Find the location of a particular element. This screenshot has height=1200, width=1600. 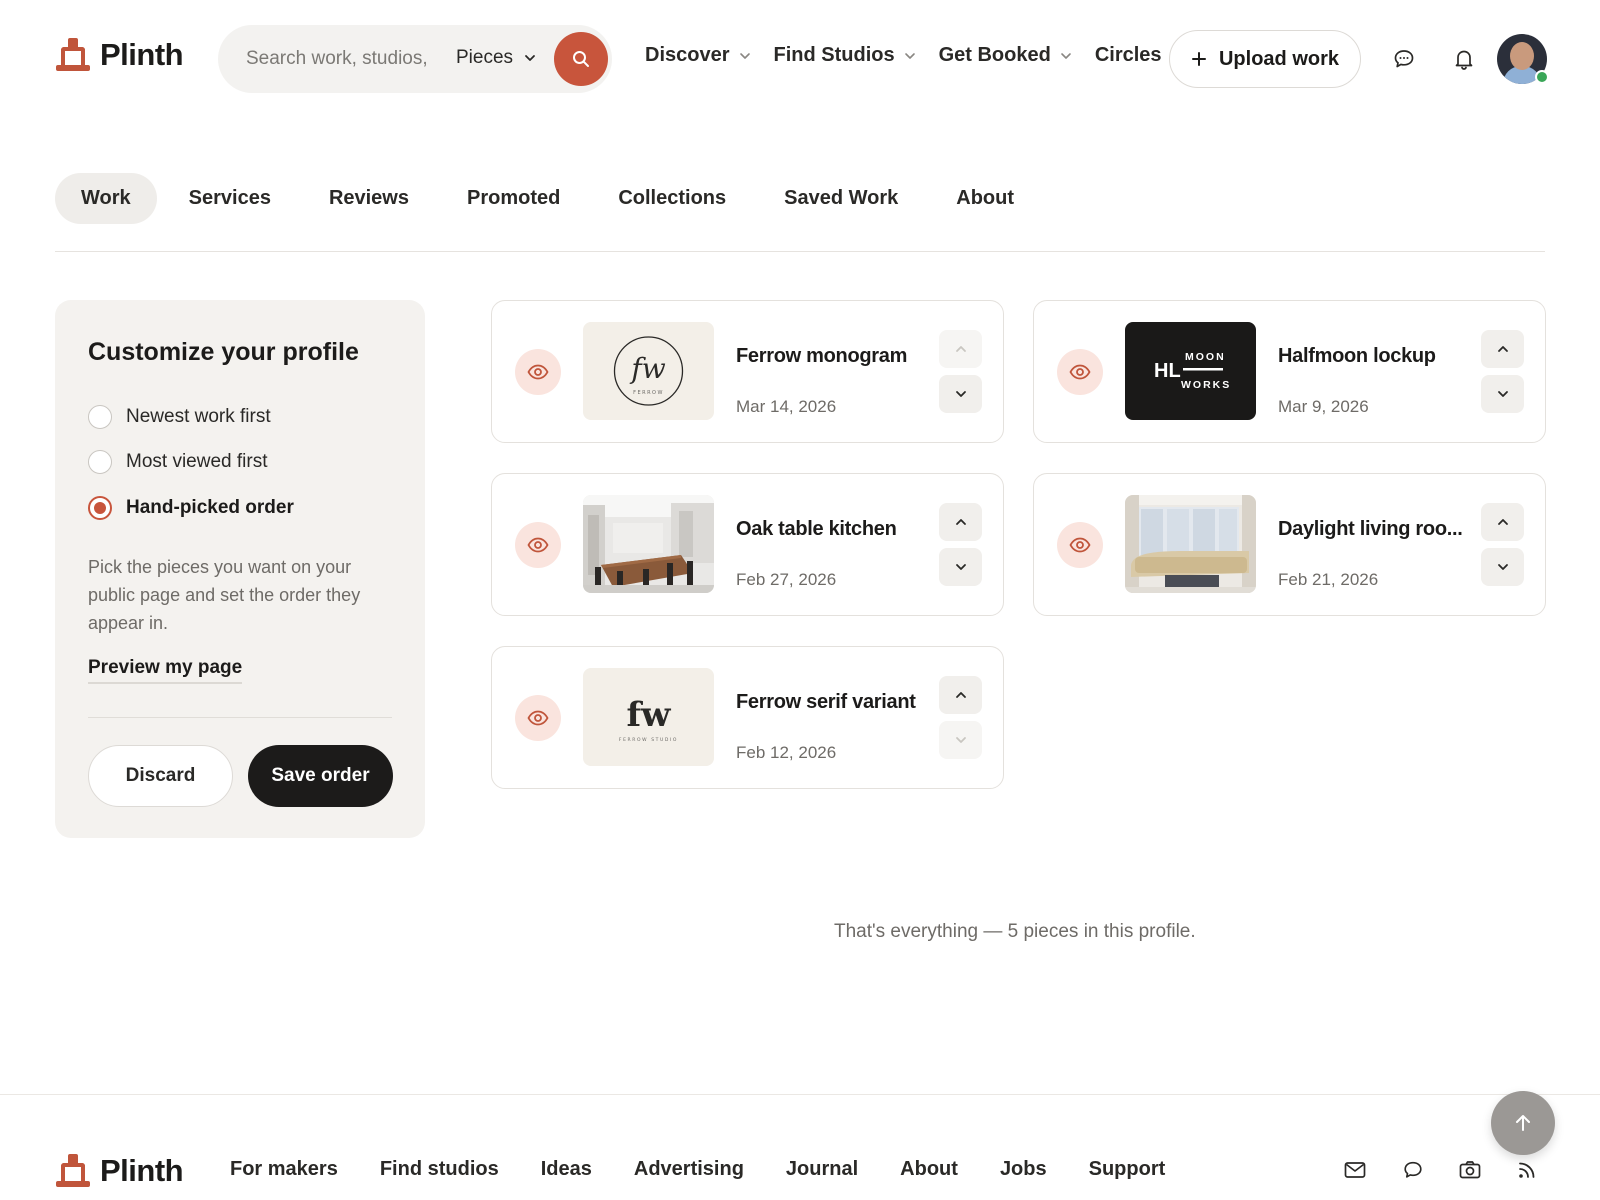

back-to-top-button is located at coordinates (1523, 1123).